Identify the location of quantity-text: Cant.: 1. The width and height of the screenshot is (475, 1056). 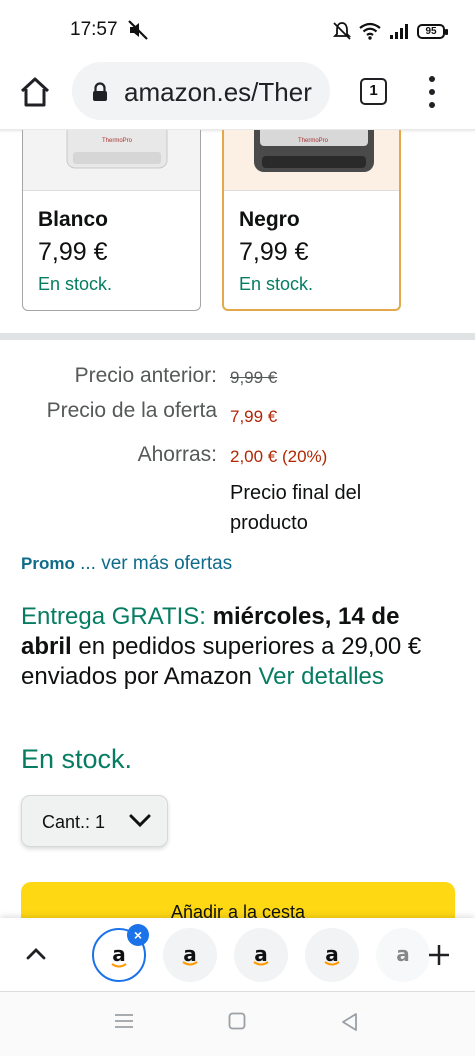
(74, 822).